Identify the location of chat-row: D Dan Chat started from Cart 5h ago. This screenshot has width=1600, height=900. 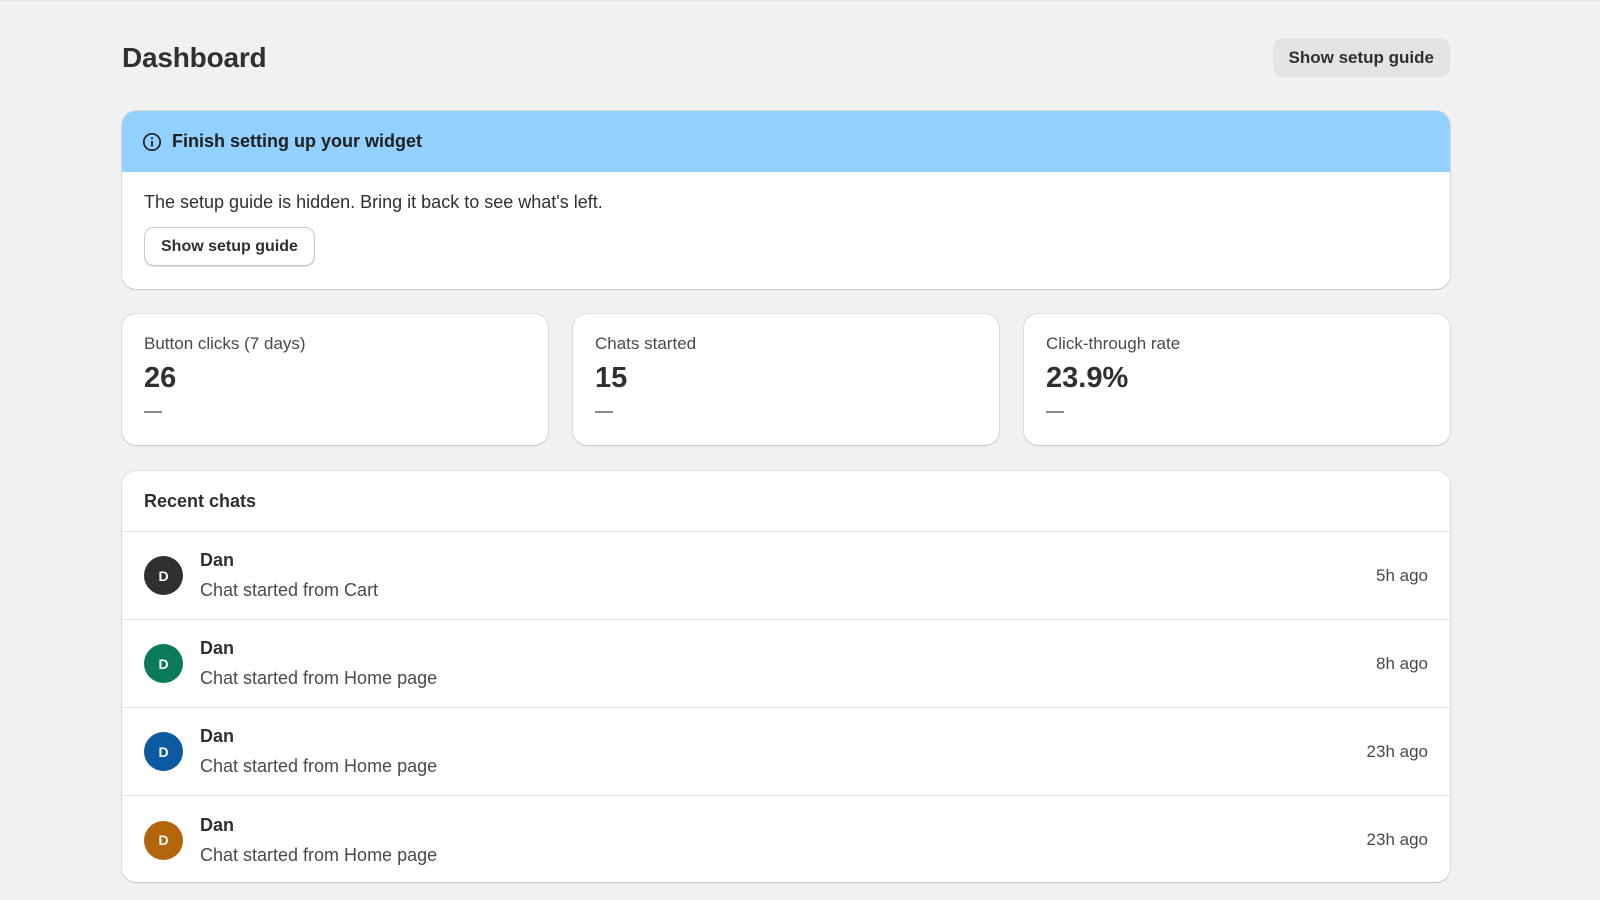
(786, 576).